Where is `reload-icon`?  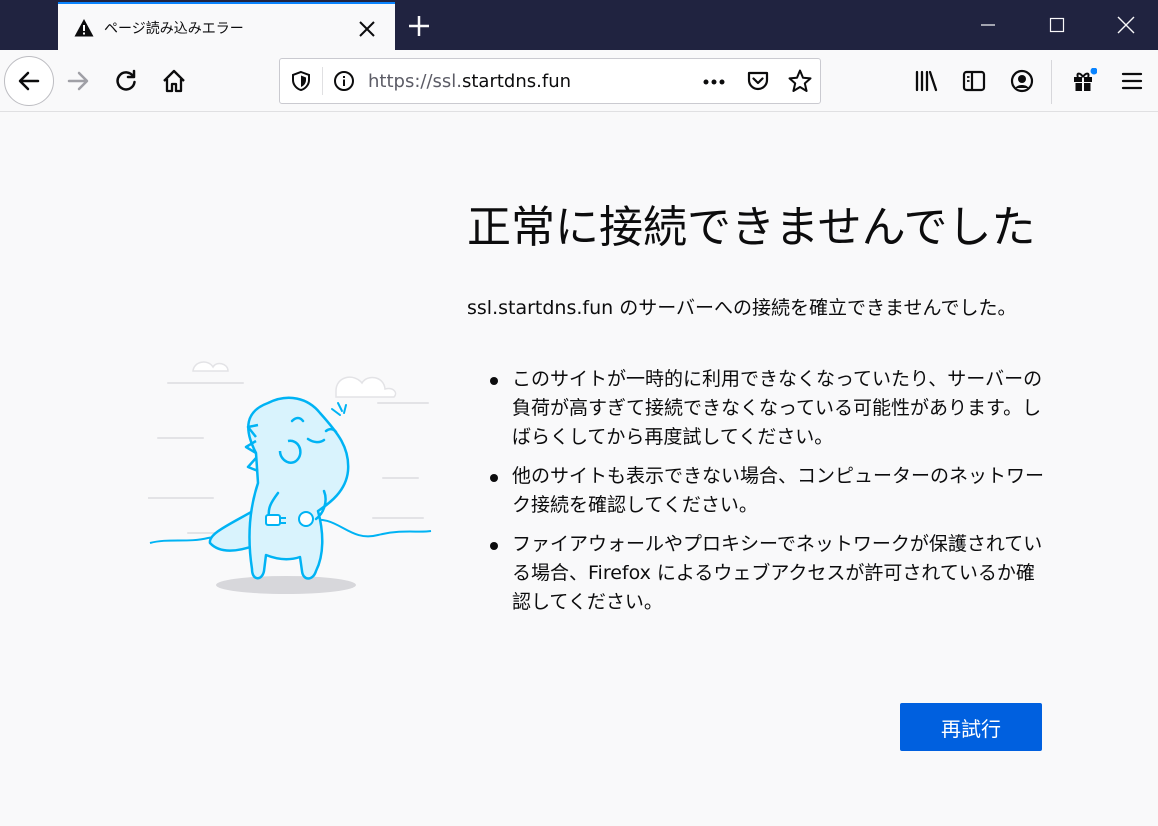 reload-icon is located at coordinates (126, 81).